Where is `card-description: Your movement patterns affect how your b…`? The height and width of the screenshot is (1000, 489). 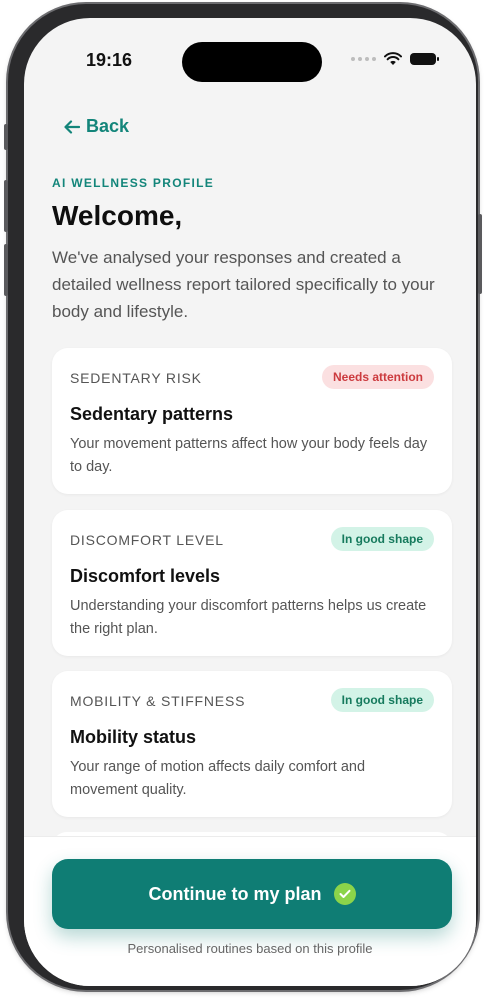
card-description: Your movement patterns affect how your b… is located at coordinates (249, 455).